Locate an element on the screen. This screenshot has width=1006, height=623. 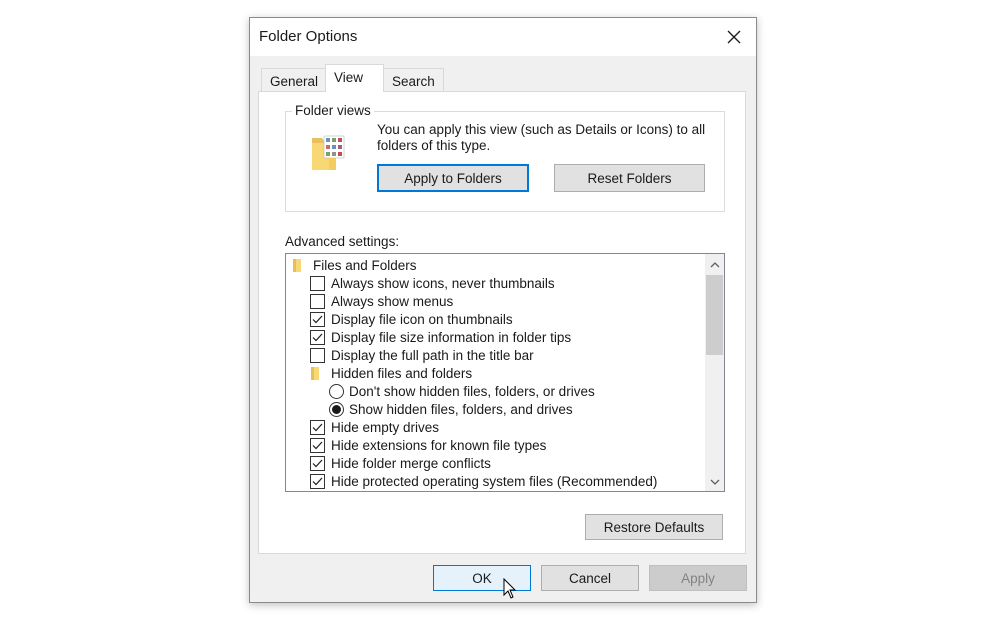
close-button is located at coordinates (734, 37).